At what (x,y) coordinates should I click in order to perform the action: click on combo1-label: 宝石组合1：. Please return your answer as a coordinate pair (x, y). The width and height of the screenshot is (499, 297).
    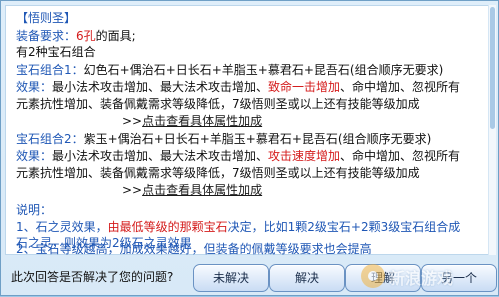
    Looking at the image, I should click on (50, 70).